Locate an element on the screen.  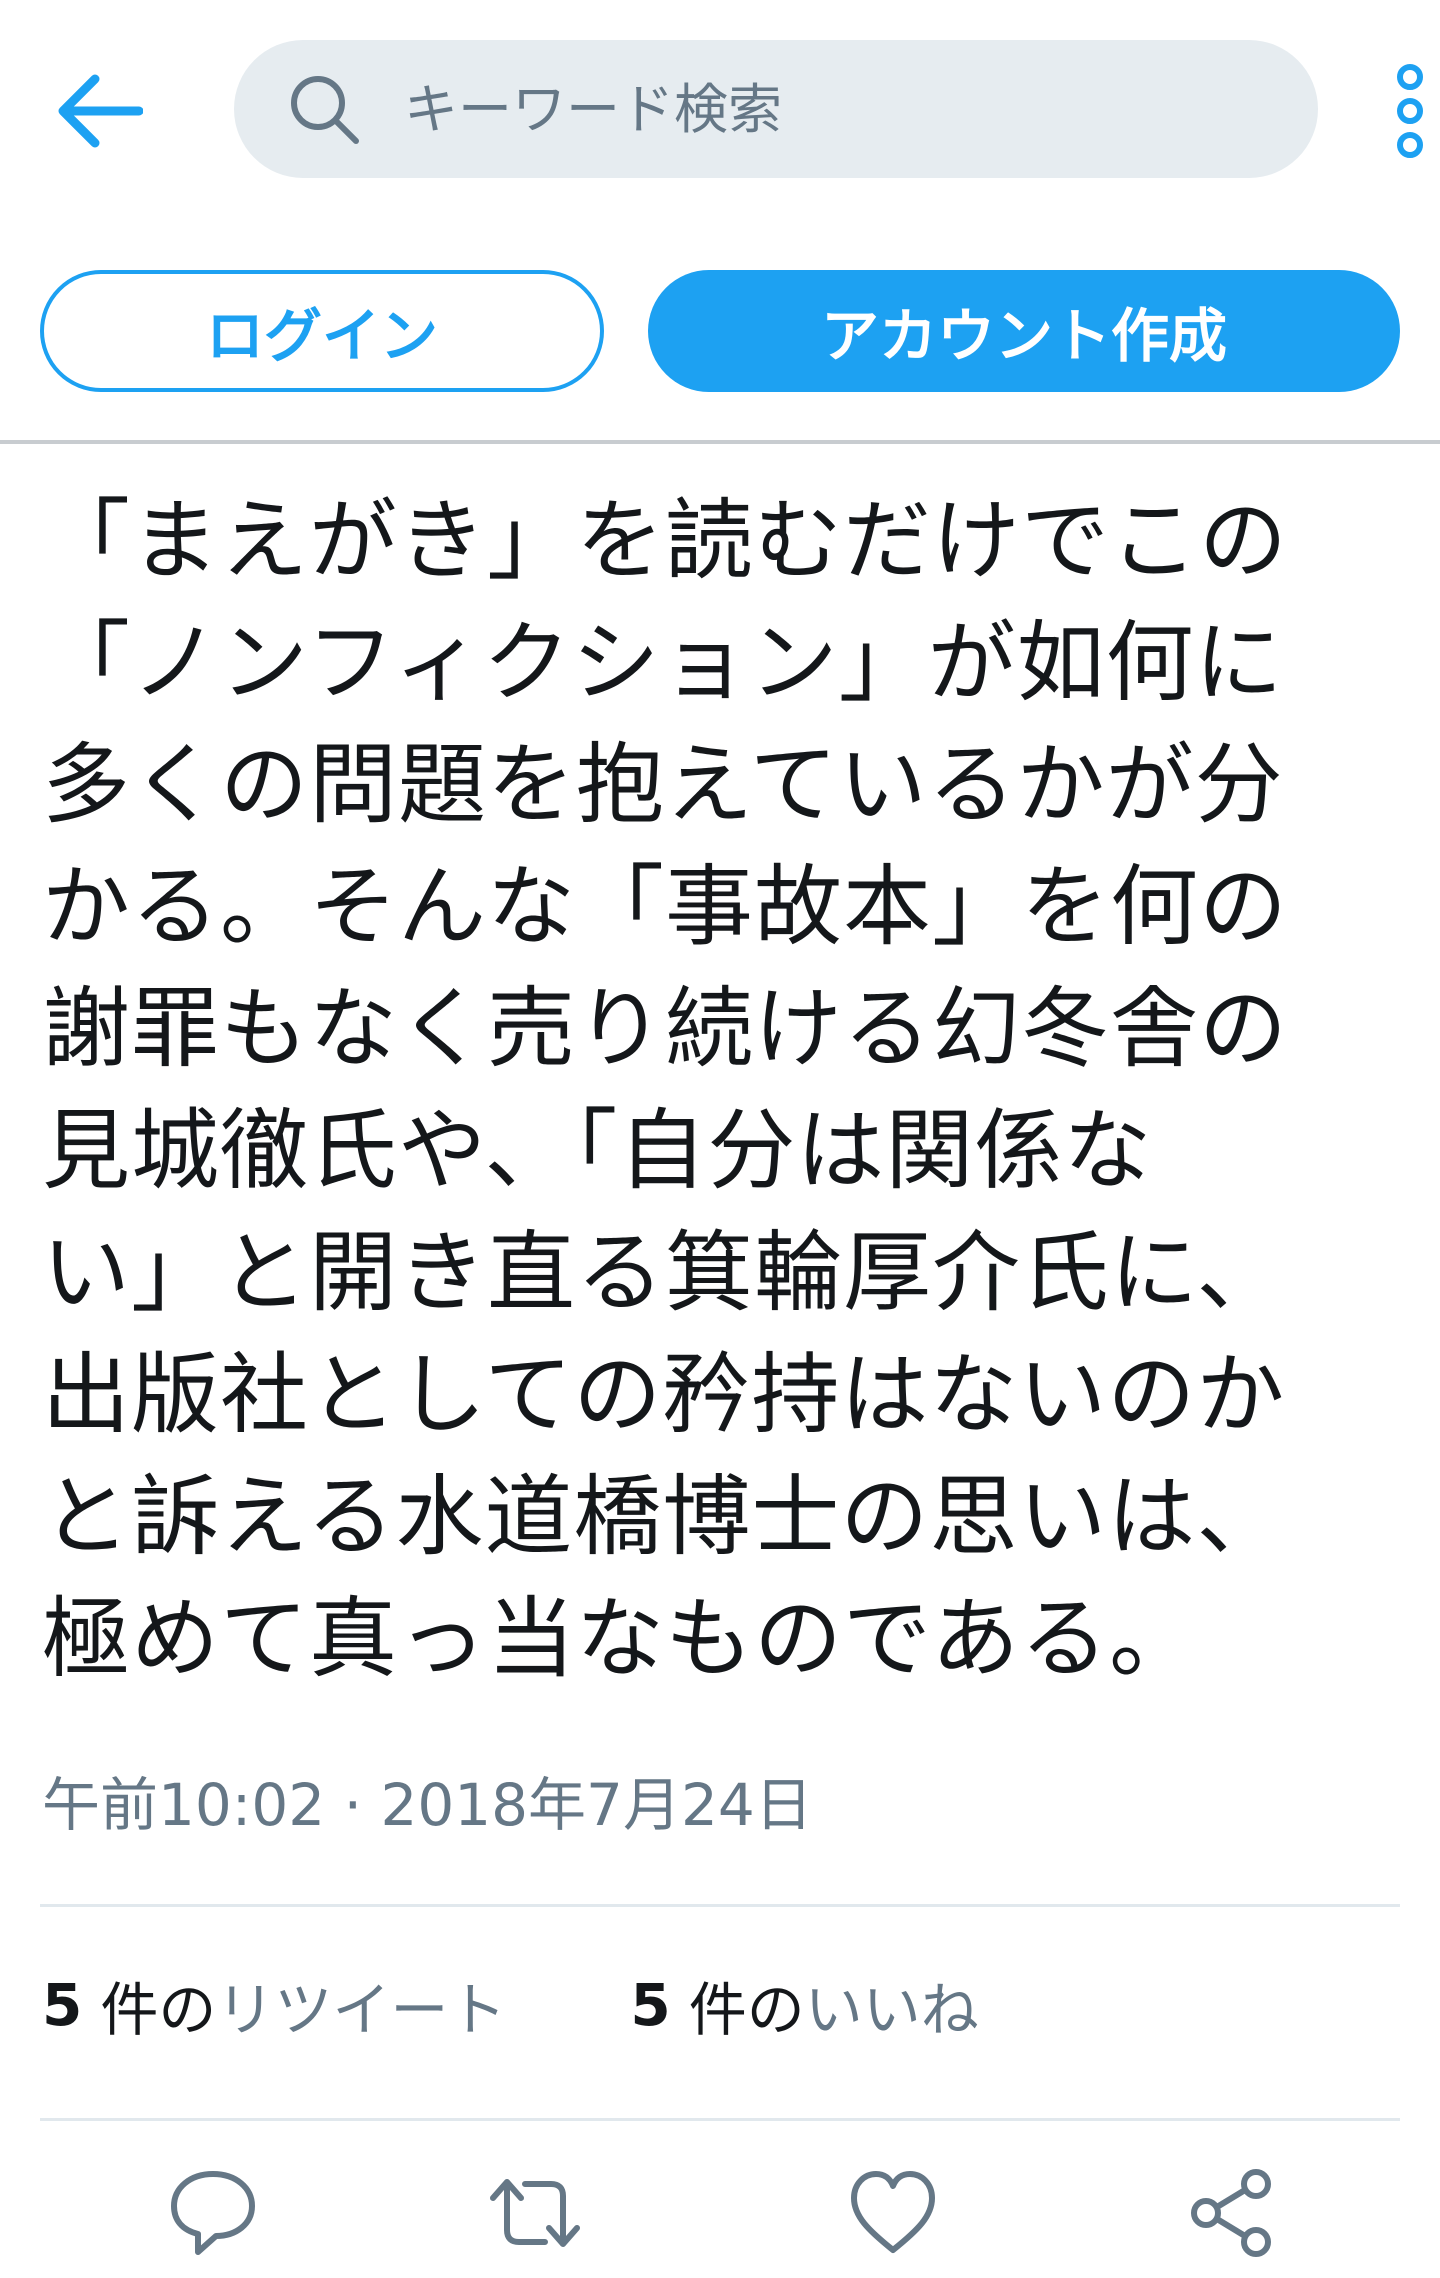
create-account-button: アカウント作成 is located at coordinates (1024, 331).